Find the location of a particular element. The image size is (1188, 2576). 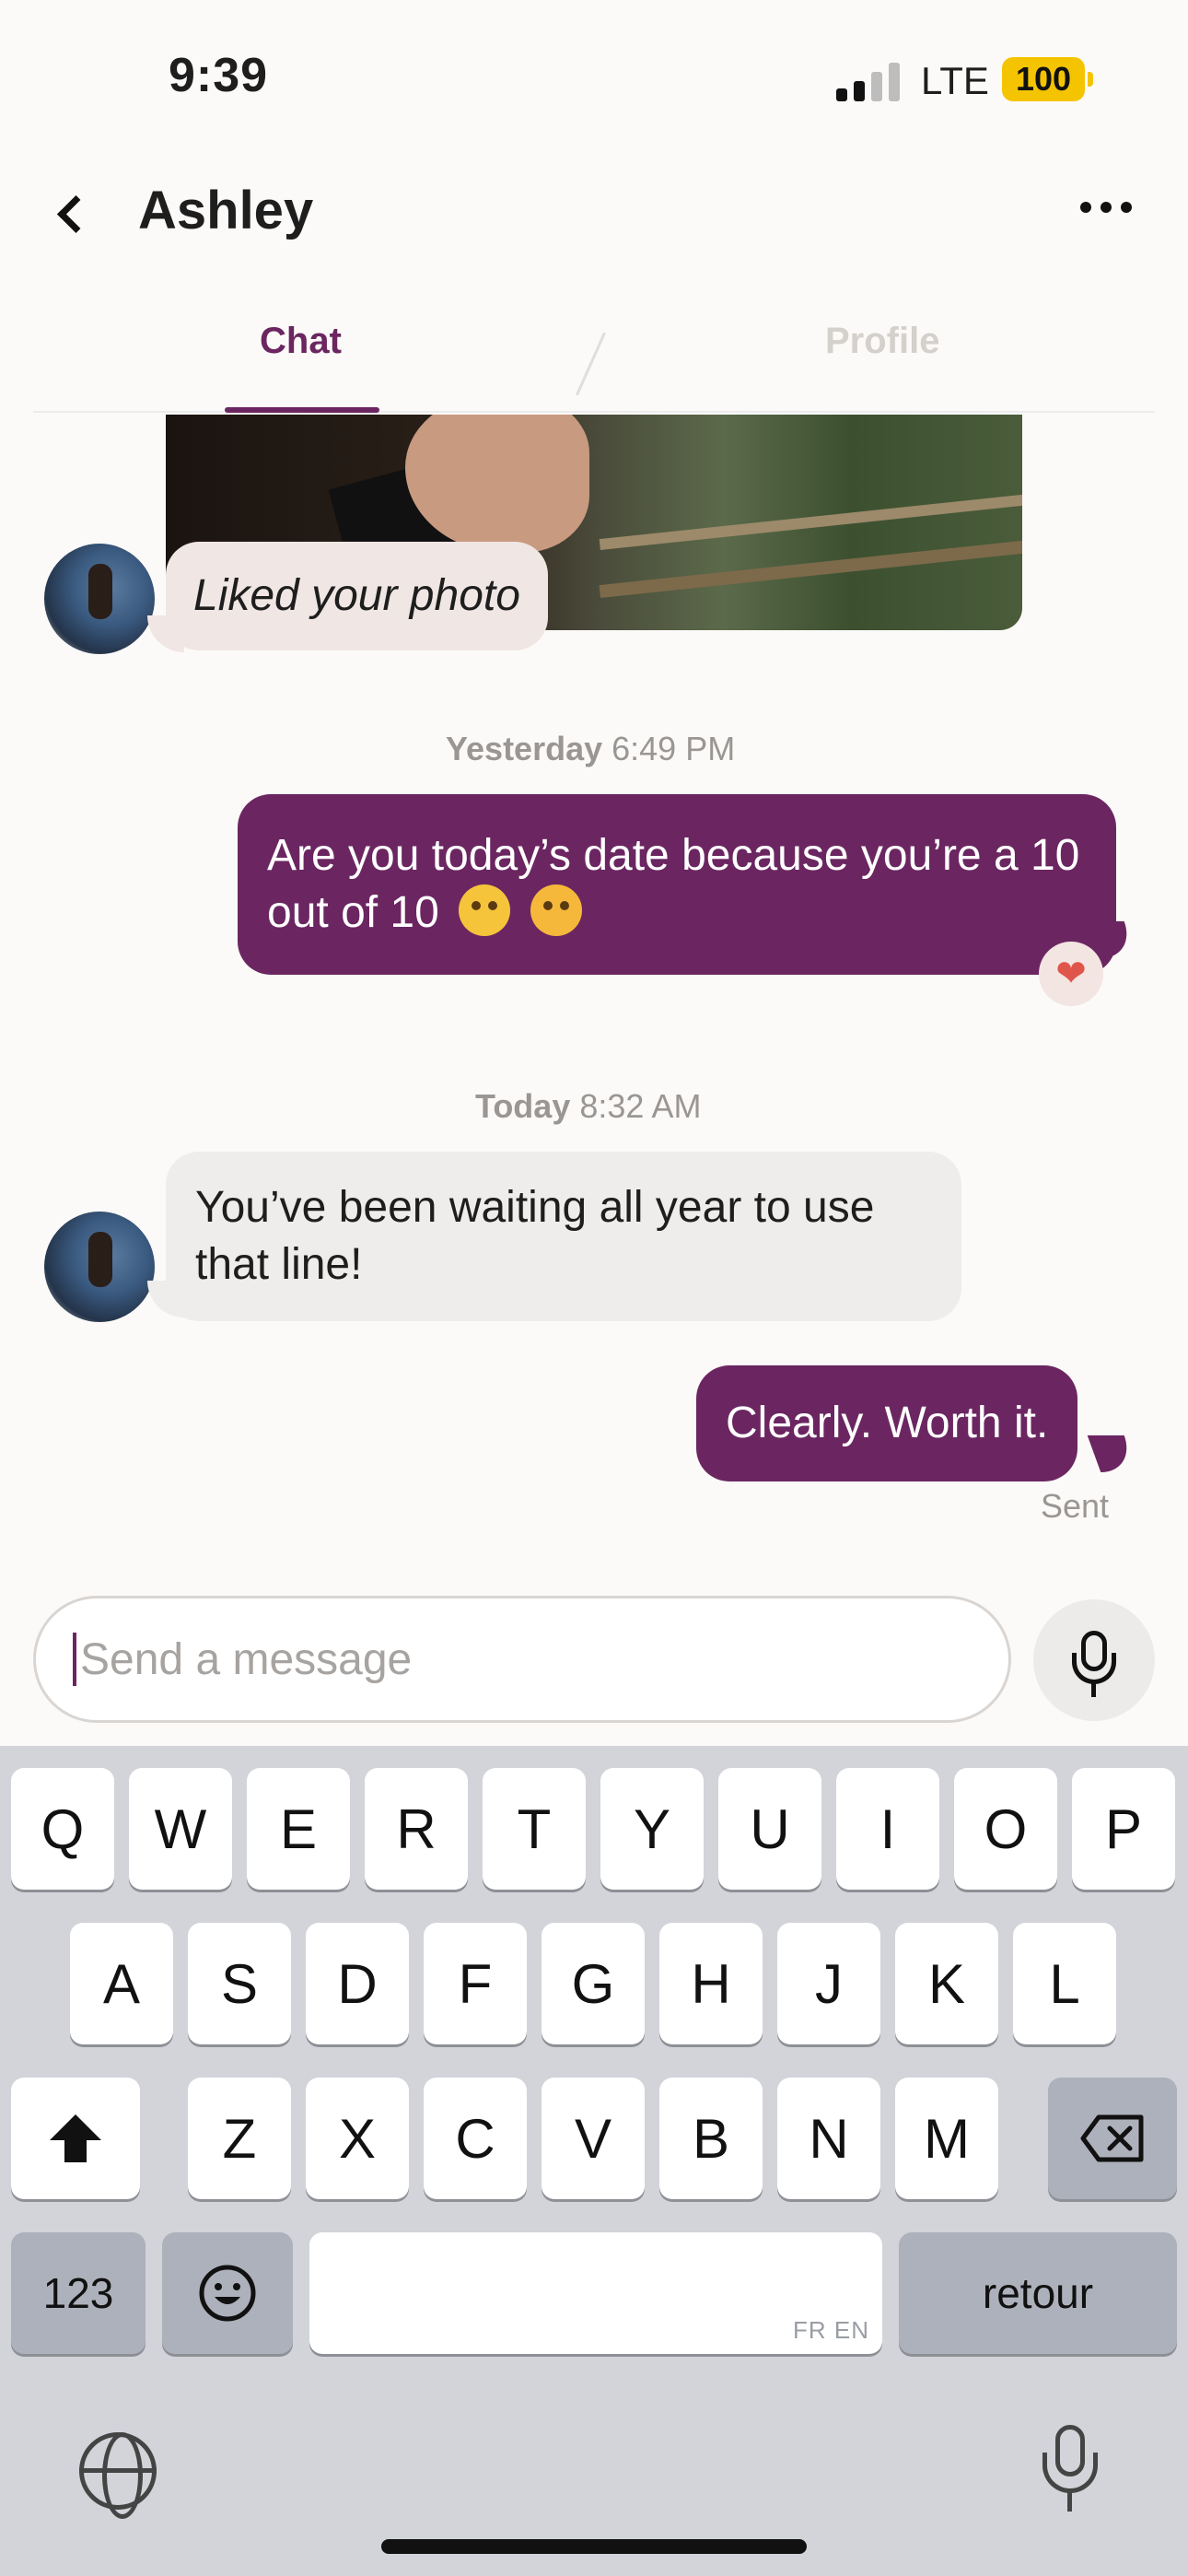

more-options-icon is located at coordinates (1106, 207).